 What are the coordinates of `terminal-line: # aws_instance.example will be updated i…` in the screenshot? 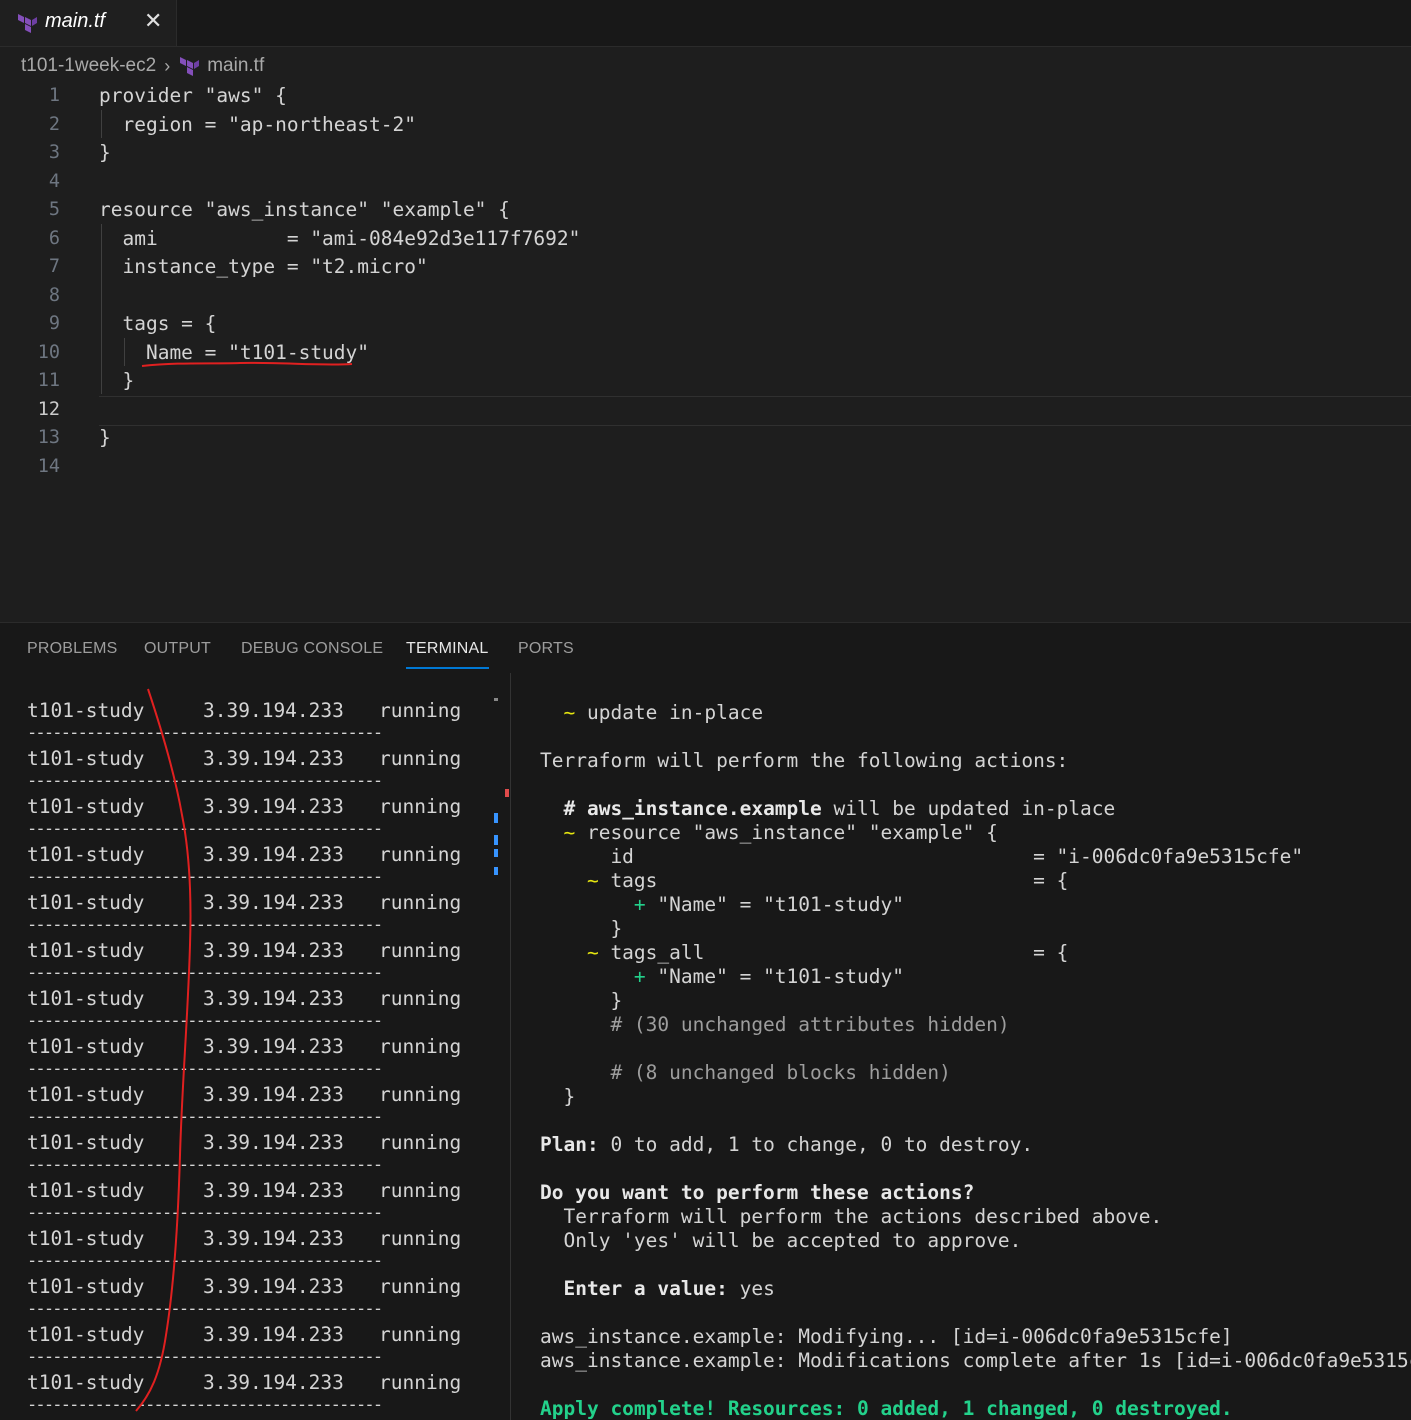 It's located at (827, 809).